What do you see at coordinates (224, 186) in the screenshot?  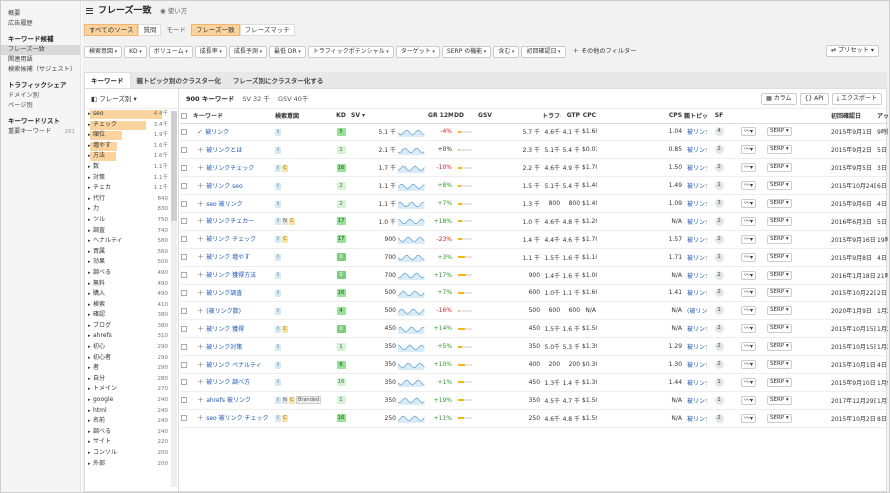 I see `keyword-link: 被リンク seo` at bounding box center [224, 186].